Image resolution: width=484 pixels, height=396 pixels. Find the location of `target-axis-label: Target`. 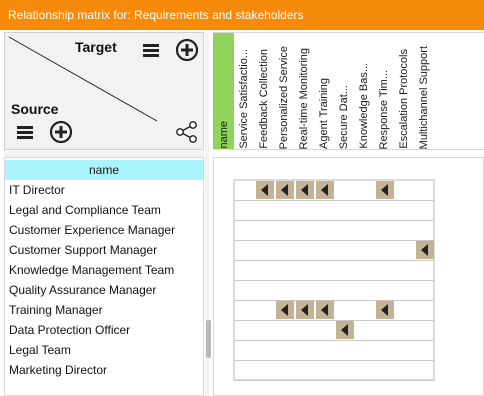

target-axis-label: Target is located at coordinates (96, 47).